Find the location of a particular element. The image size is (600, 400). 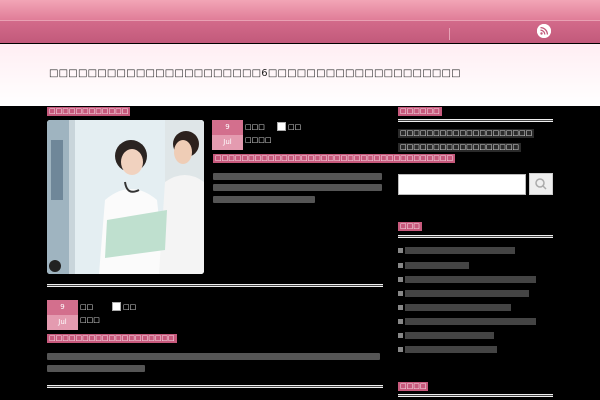

post-category: □□□ is located at coordinates (90, 320).